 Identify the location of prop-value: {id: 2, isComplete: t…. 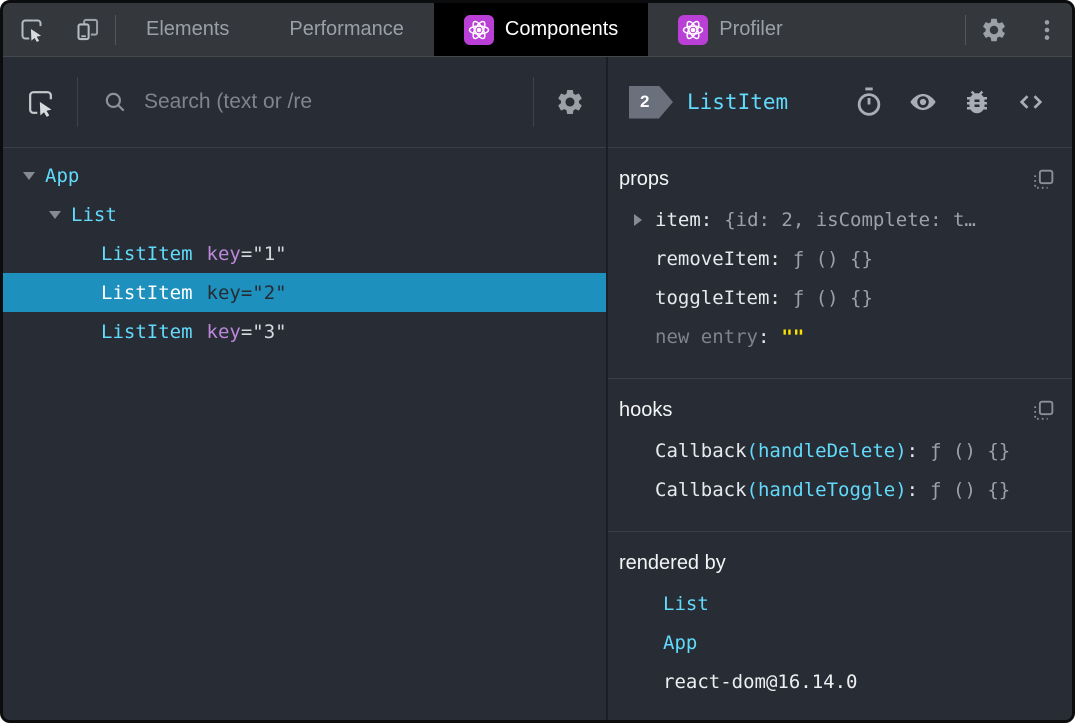
(850, 219).